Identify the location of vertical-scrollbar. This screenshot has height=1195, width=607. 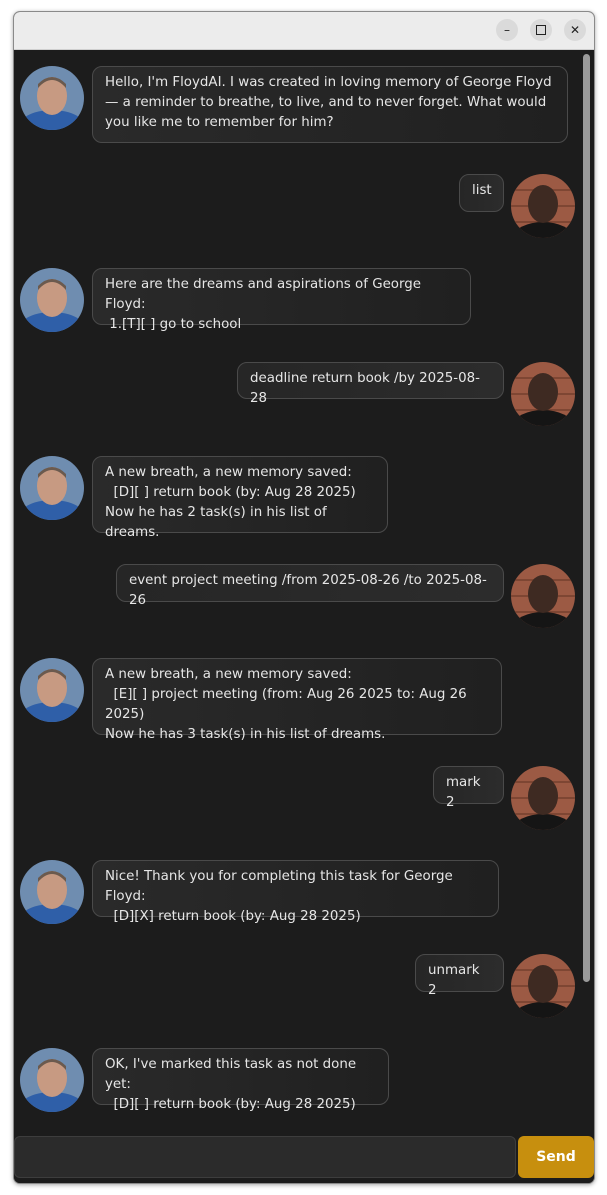
(586, 592).